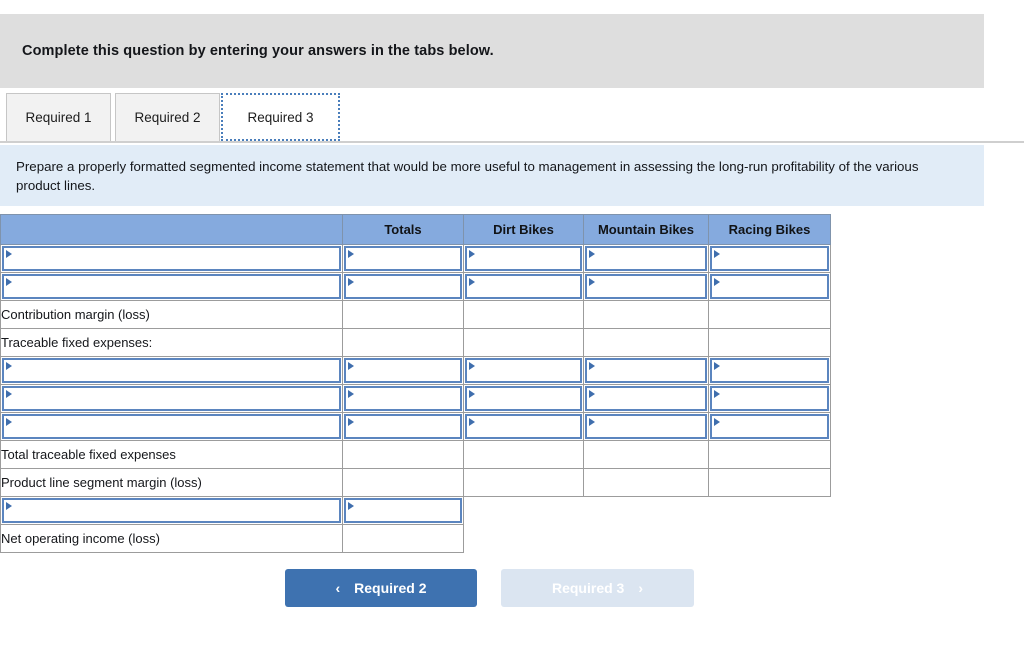 The width and height of the screenshot is (1024, 667). I want to click on column-header-totals: Totals, so click(403, 229).